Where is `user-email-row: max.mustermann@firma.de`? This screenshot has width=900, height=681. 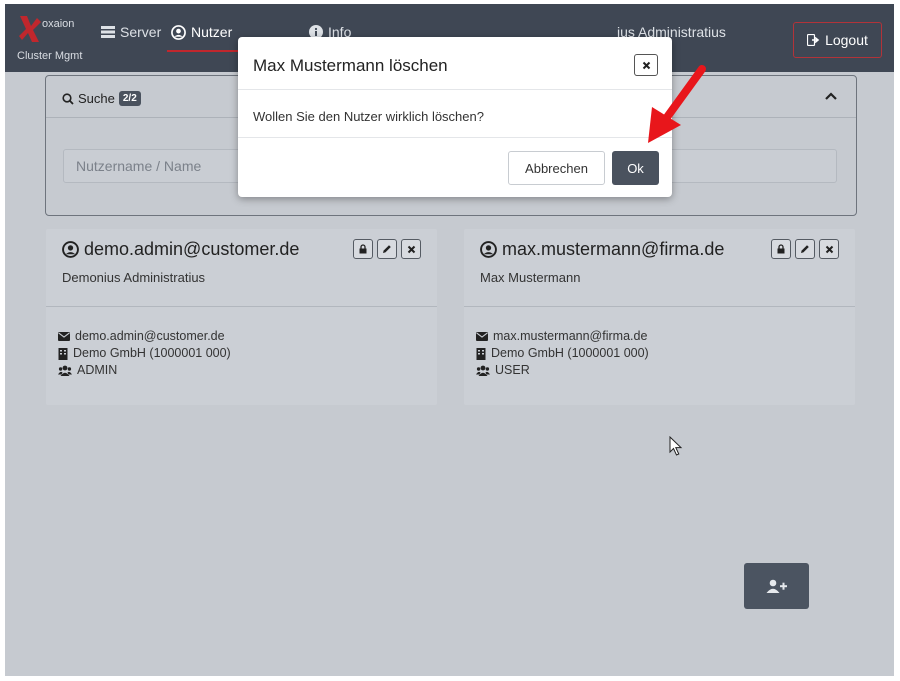 user-email-row: max.mustermann@firma.de is located at coordinates (562, 336).